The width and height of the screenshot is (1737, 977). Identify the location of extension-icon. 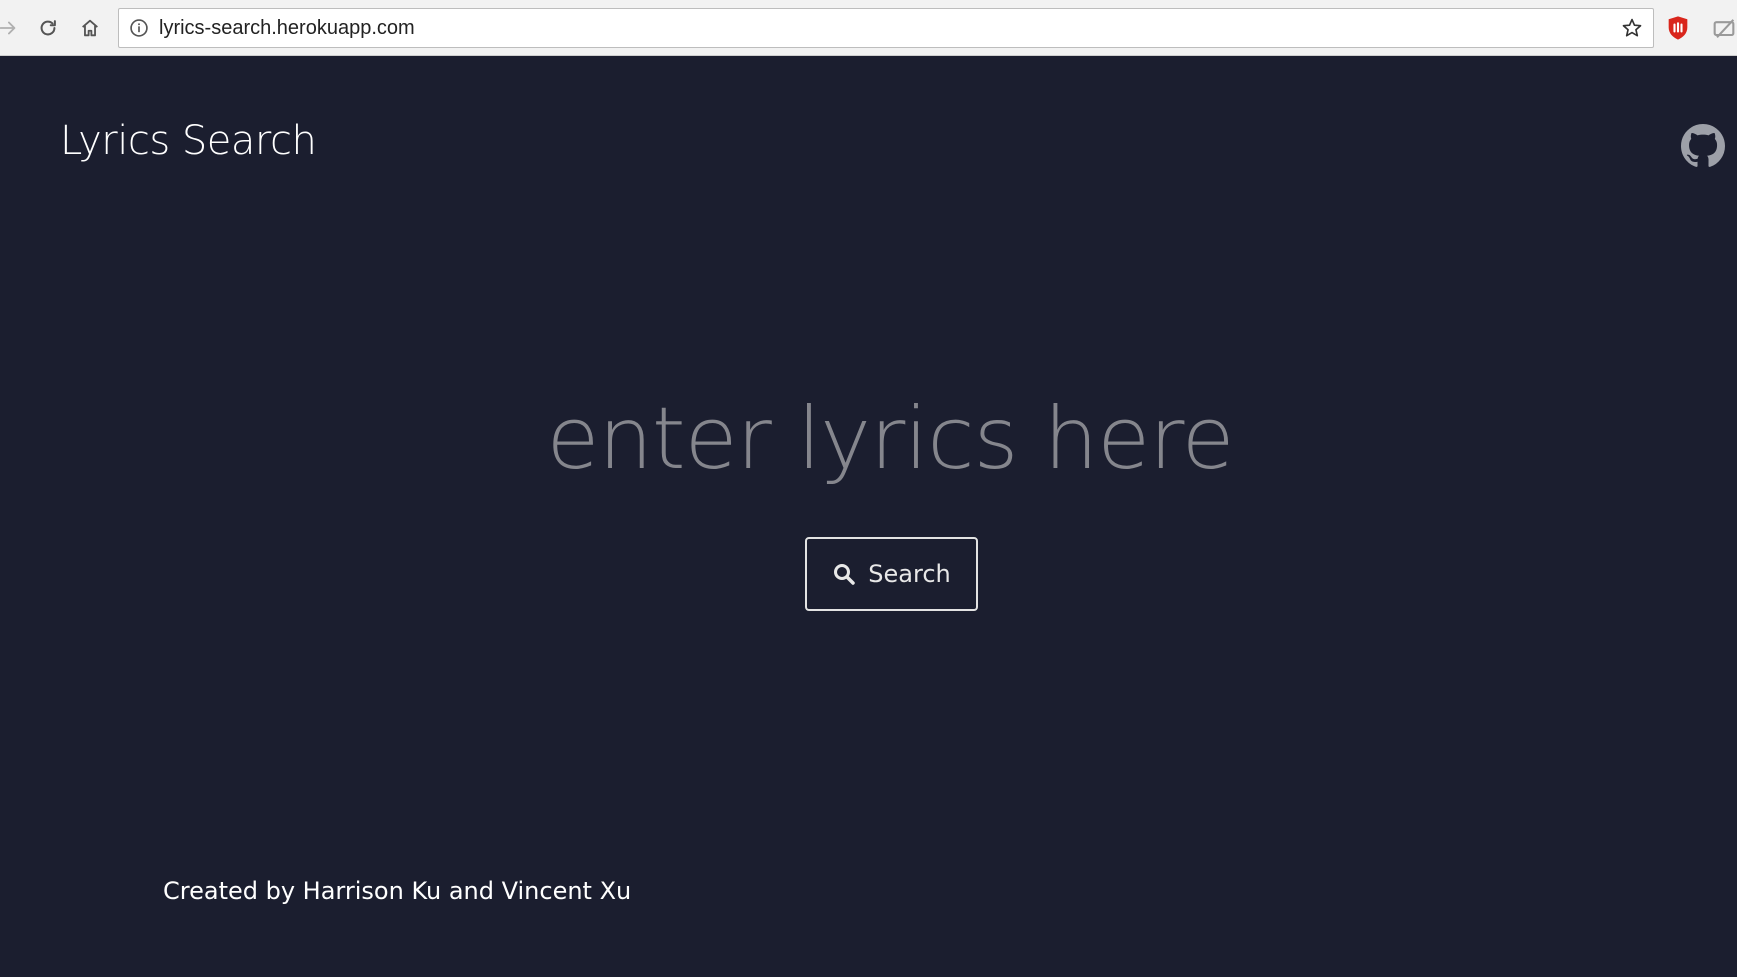
(1723, 28).